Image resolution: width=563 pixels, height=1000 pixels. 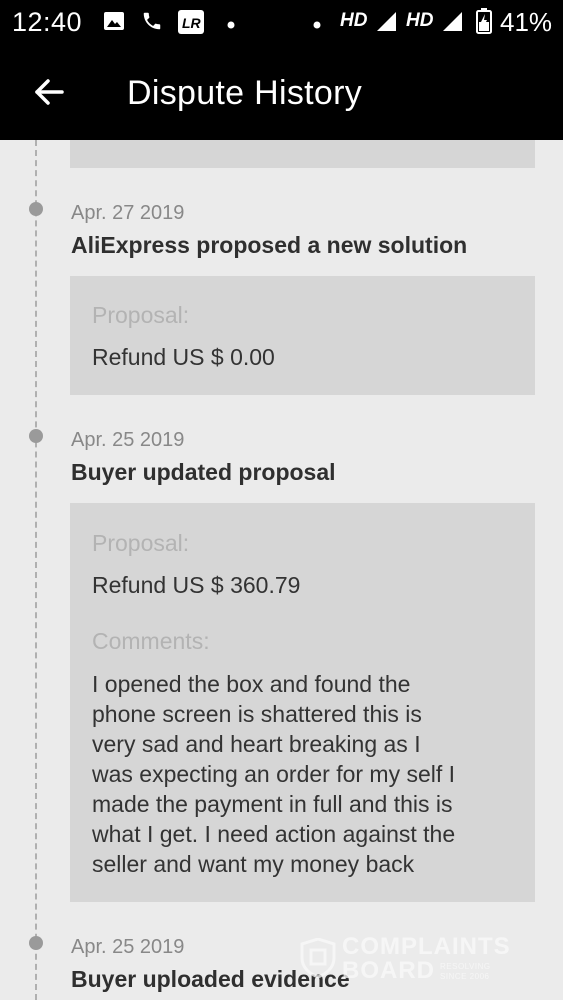 I want to click on status-bar: 12:40 LR HD HD 41%, so click(x=281, y=22).